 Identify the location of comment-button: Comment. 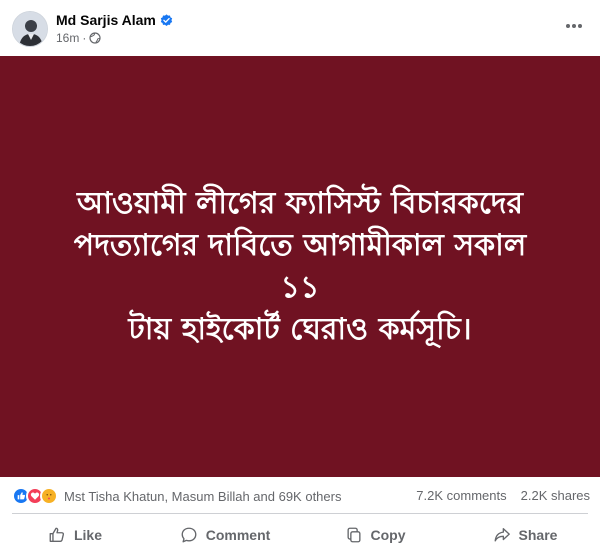
(225, 535).